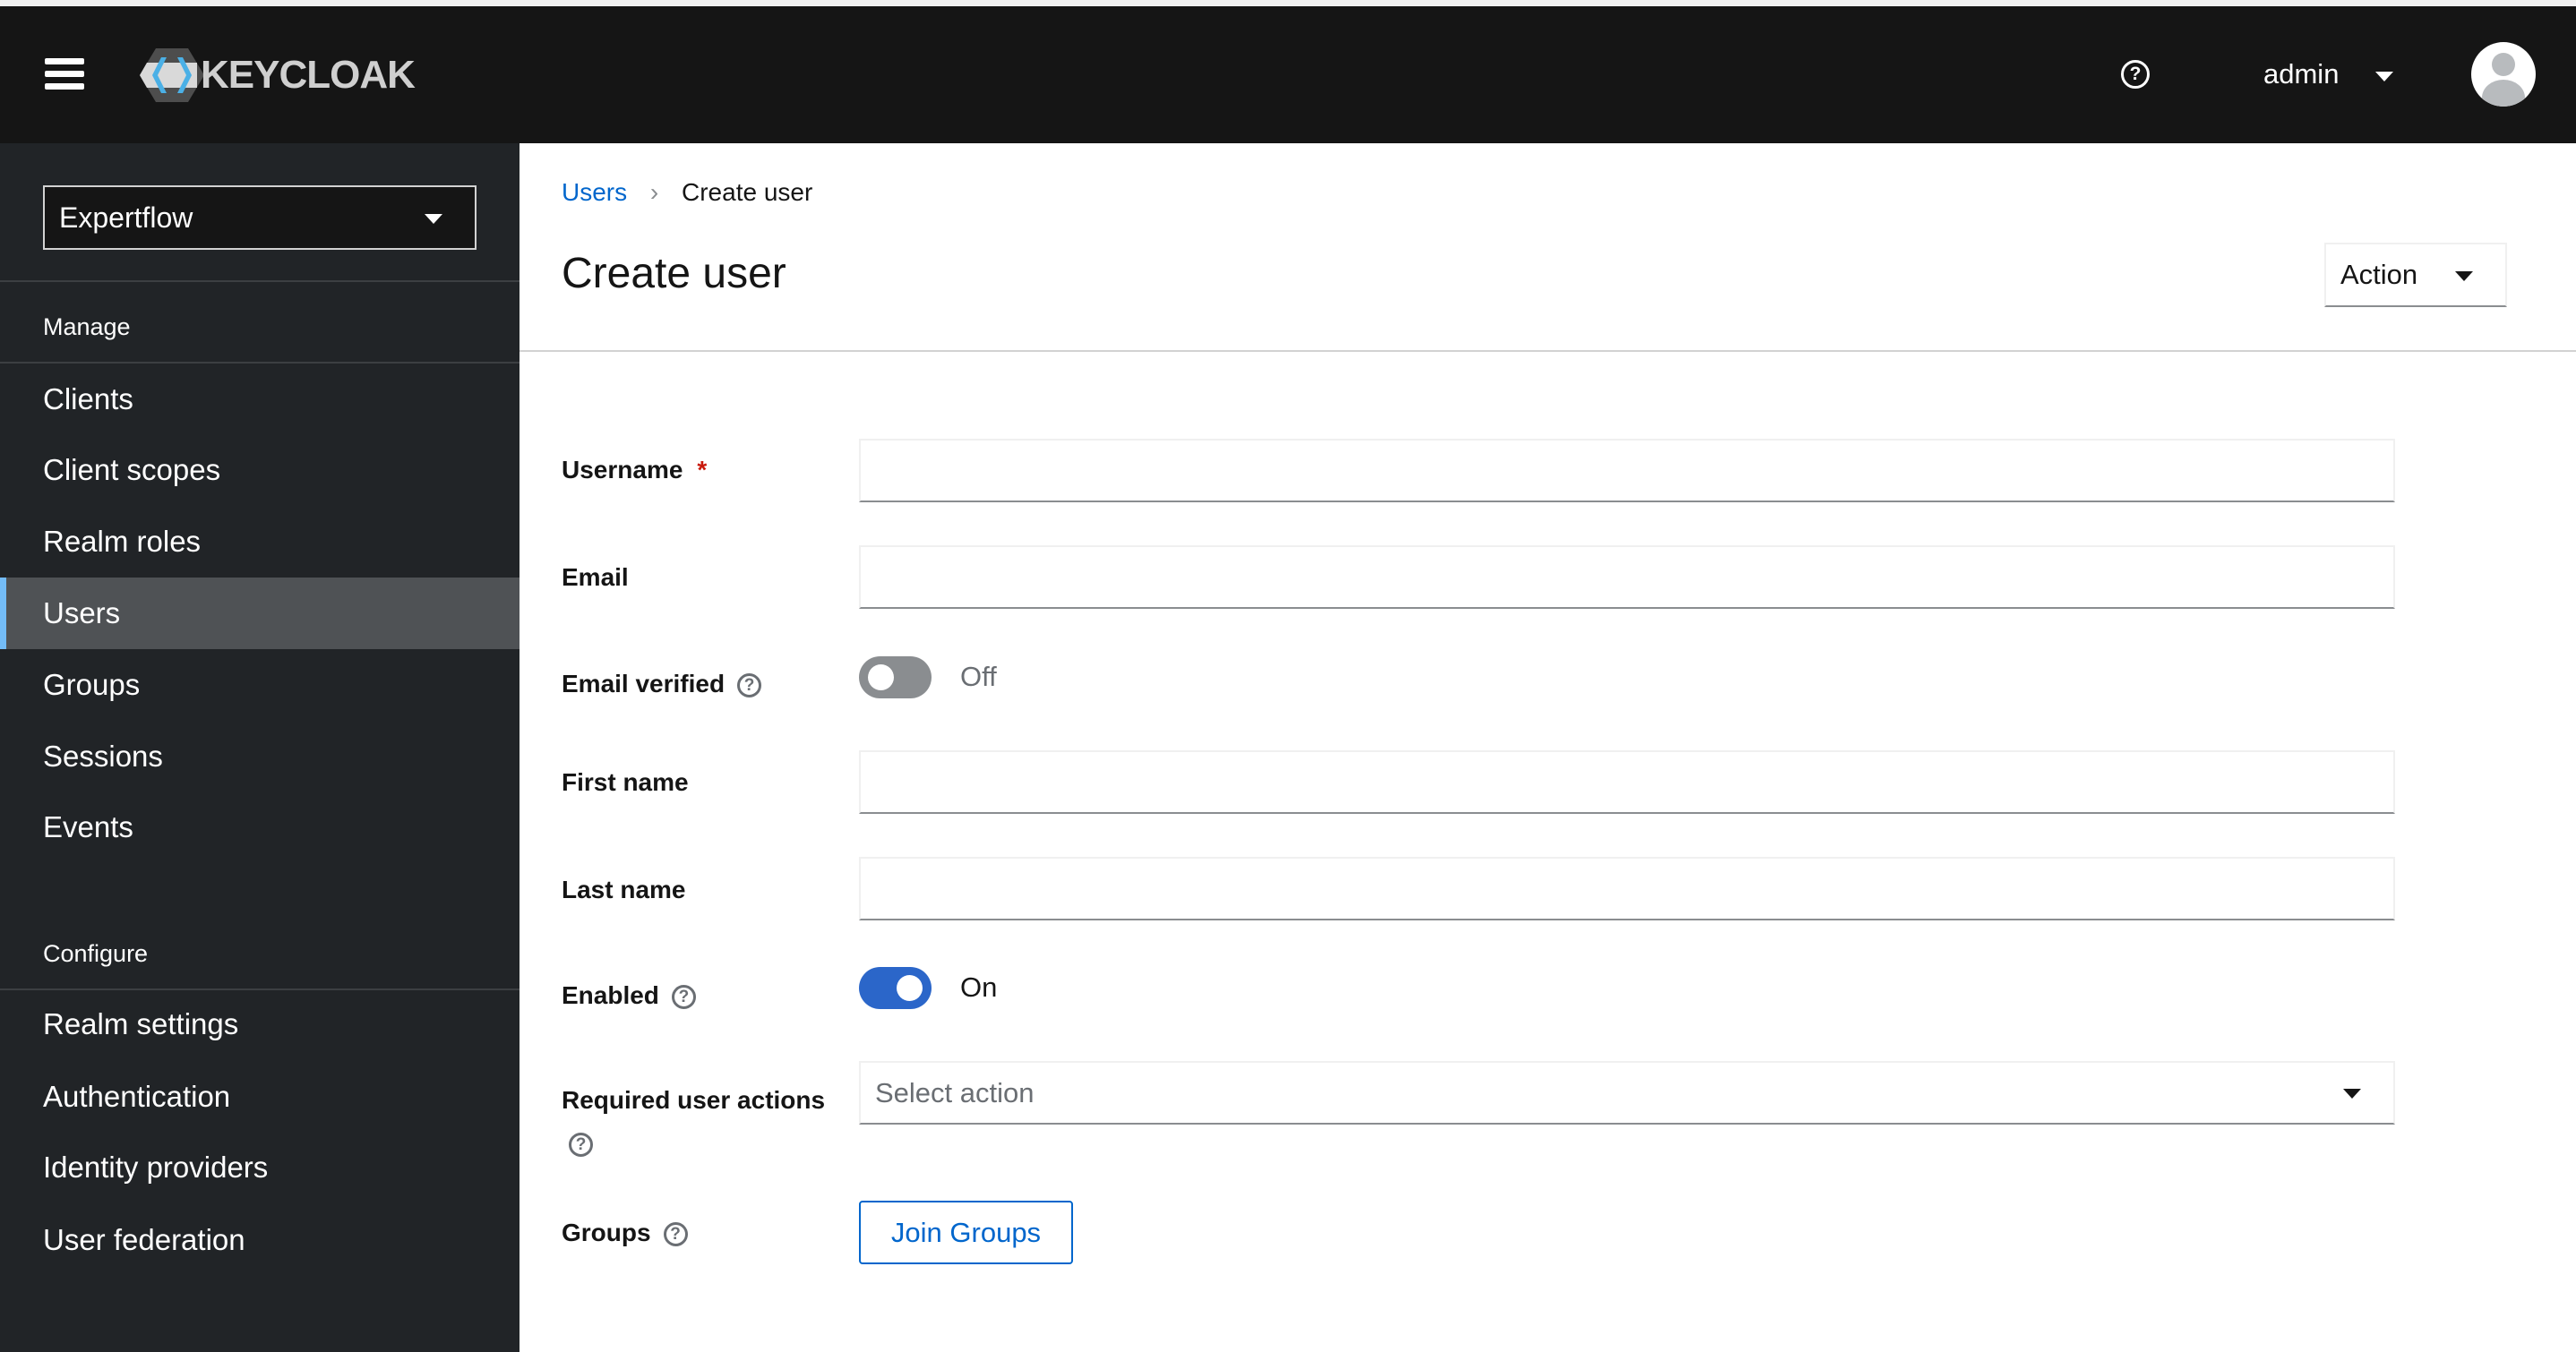 This screenshot has width=2576, height=1352. I want to click on email-verified-toggle, so click(895, 677).